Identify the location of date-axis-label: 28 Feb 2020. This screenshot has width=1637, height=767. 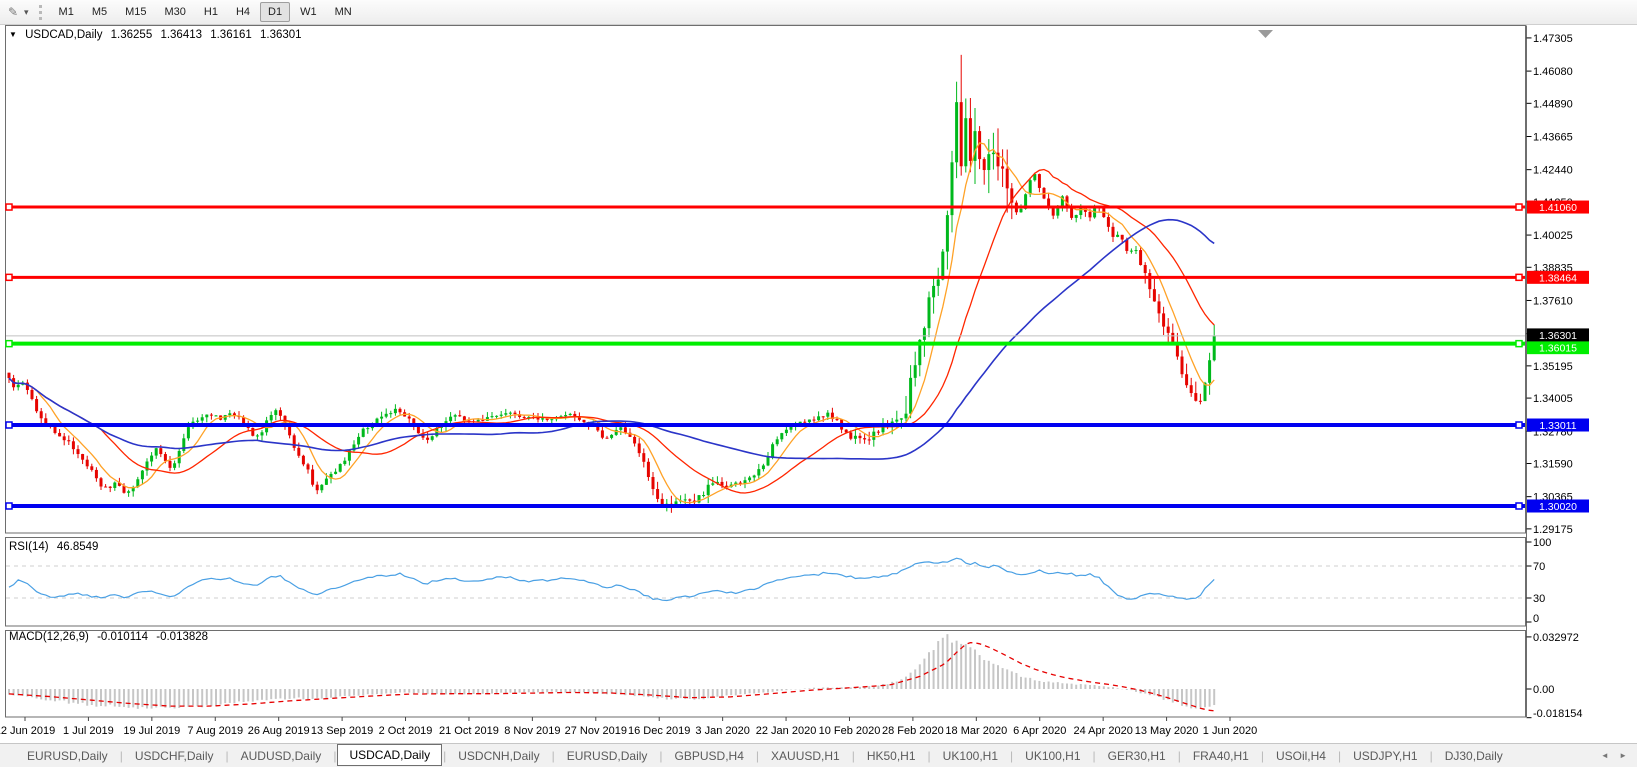
(913, 731).